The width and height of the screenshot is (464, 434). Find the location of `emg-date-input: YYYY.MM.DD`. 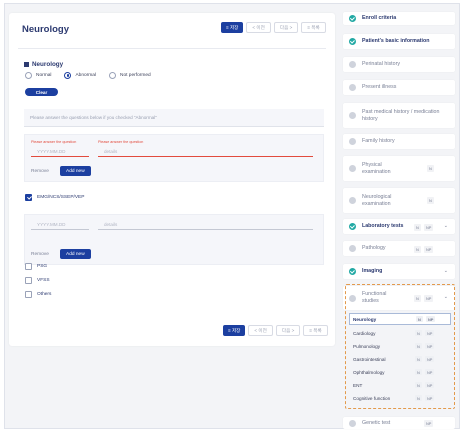

emg-date-input: YYYY.MM.DD is located at coordinates (60, 224).